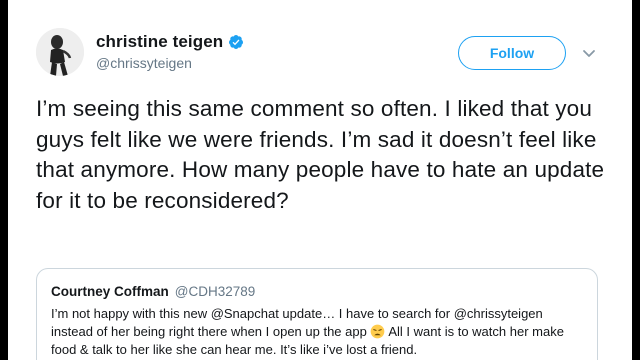 This screenshot has width=640, height=360. I want to click on quoted-tweet-header: Courtney Coffman @CDH32789, so click(318, 291).